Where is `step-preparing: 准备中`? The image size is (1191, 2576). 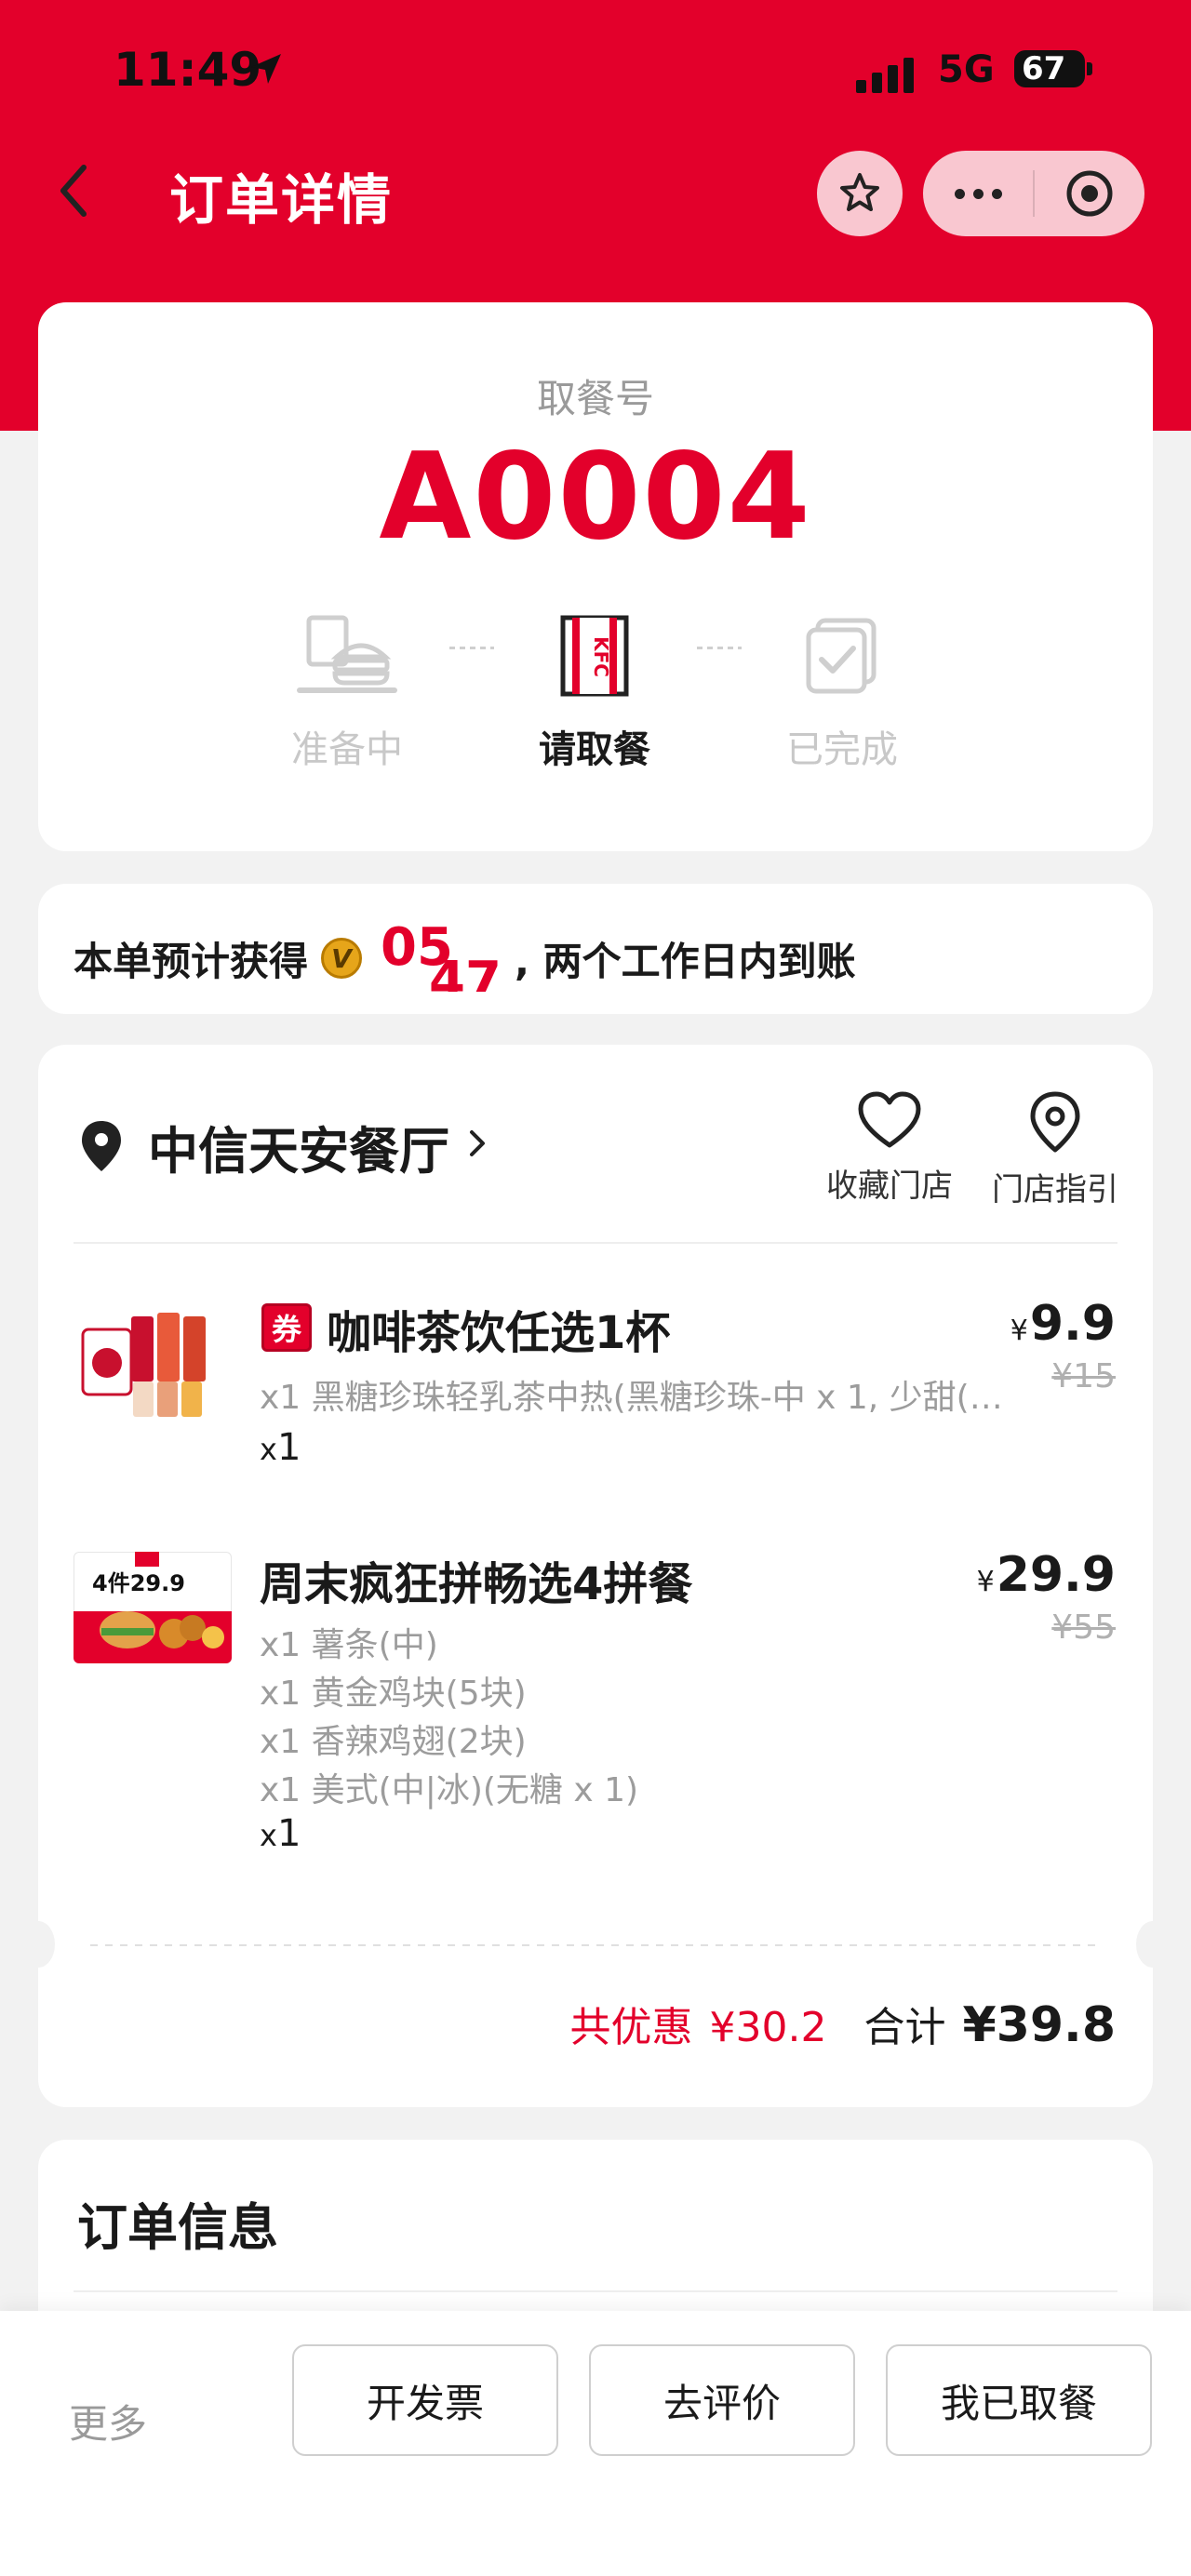 step-preparing: 准备中 is located at coordinates (347, 691).